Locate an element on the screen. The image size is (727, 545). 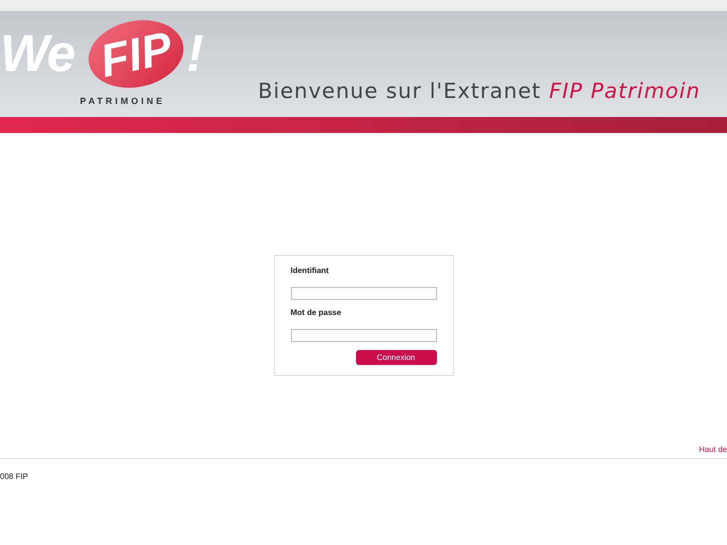
field-label: Mot de passe is located at coordinates (316, 313).